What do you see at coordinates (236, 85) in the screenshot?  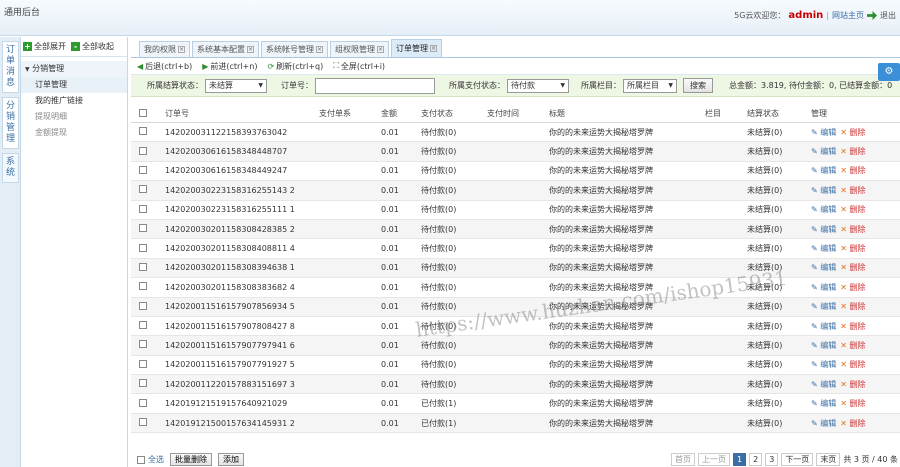 I see `settle-status-select: 未结算 ▼` at bounding box center [236, 85].